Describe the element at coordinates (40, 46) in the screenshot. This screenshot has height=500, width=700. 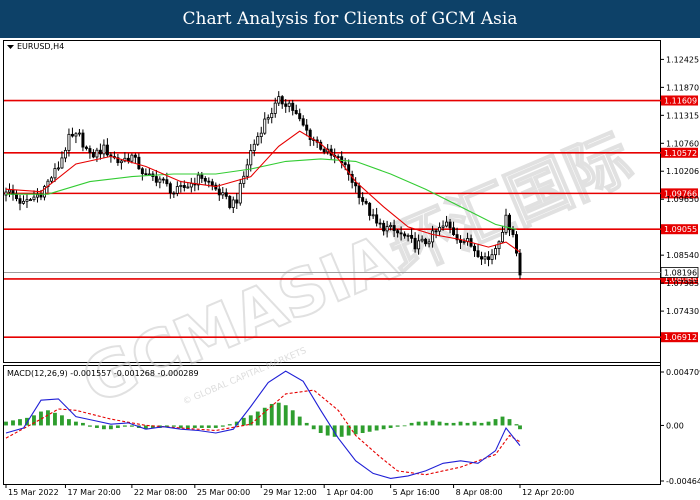
I see `price-panel-title: EURUSD,H4` at that location.